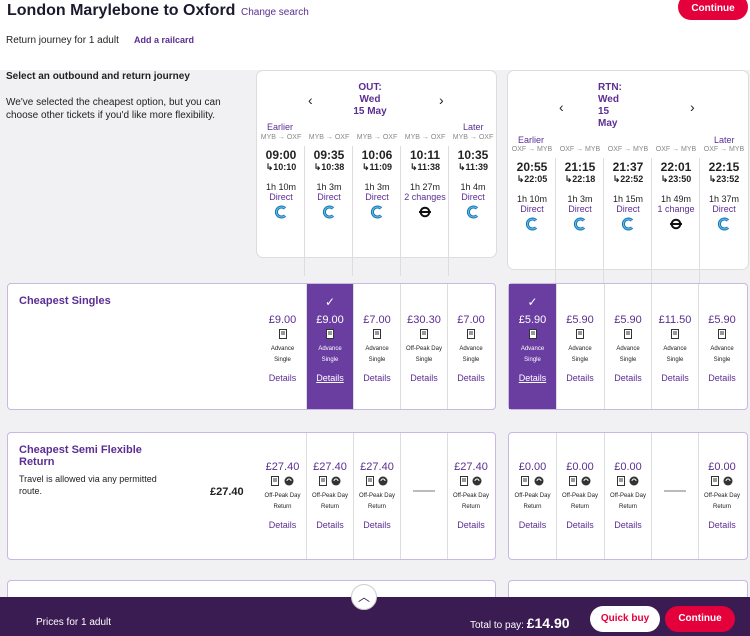  What do you see at coordinates (724, 209) in the screenshot?
I see `changes-label: Direct` at bounding box center [724, 209].